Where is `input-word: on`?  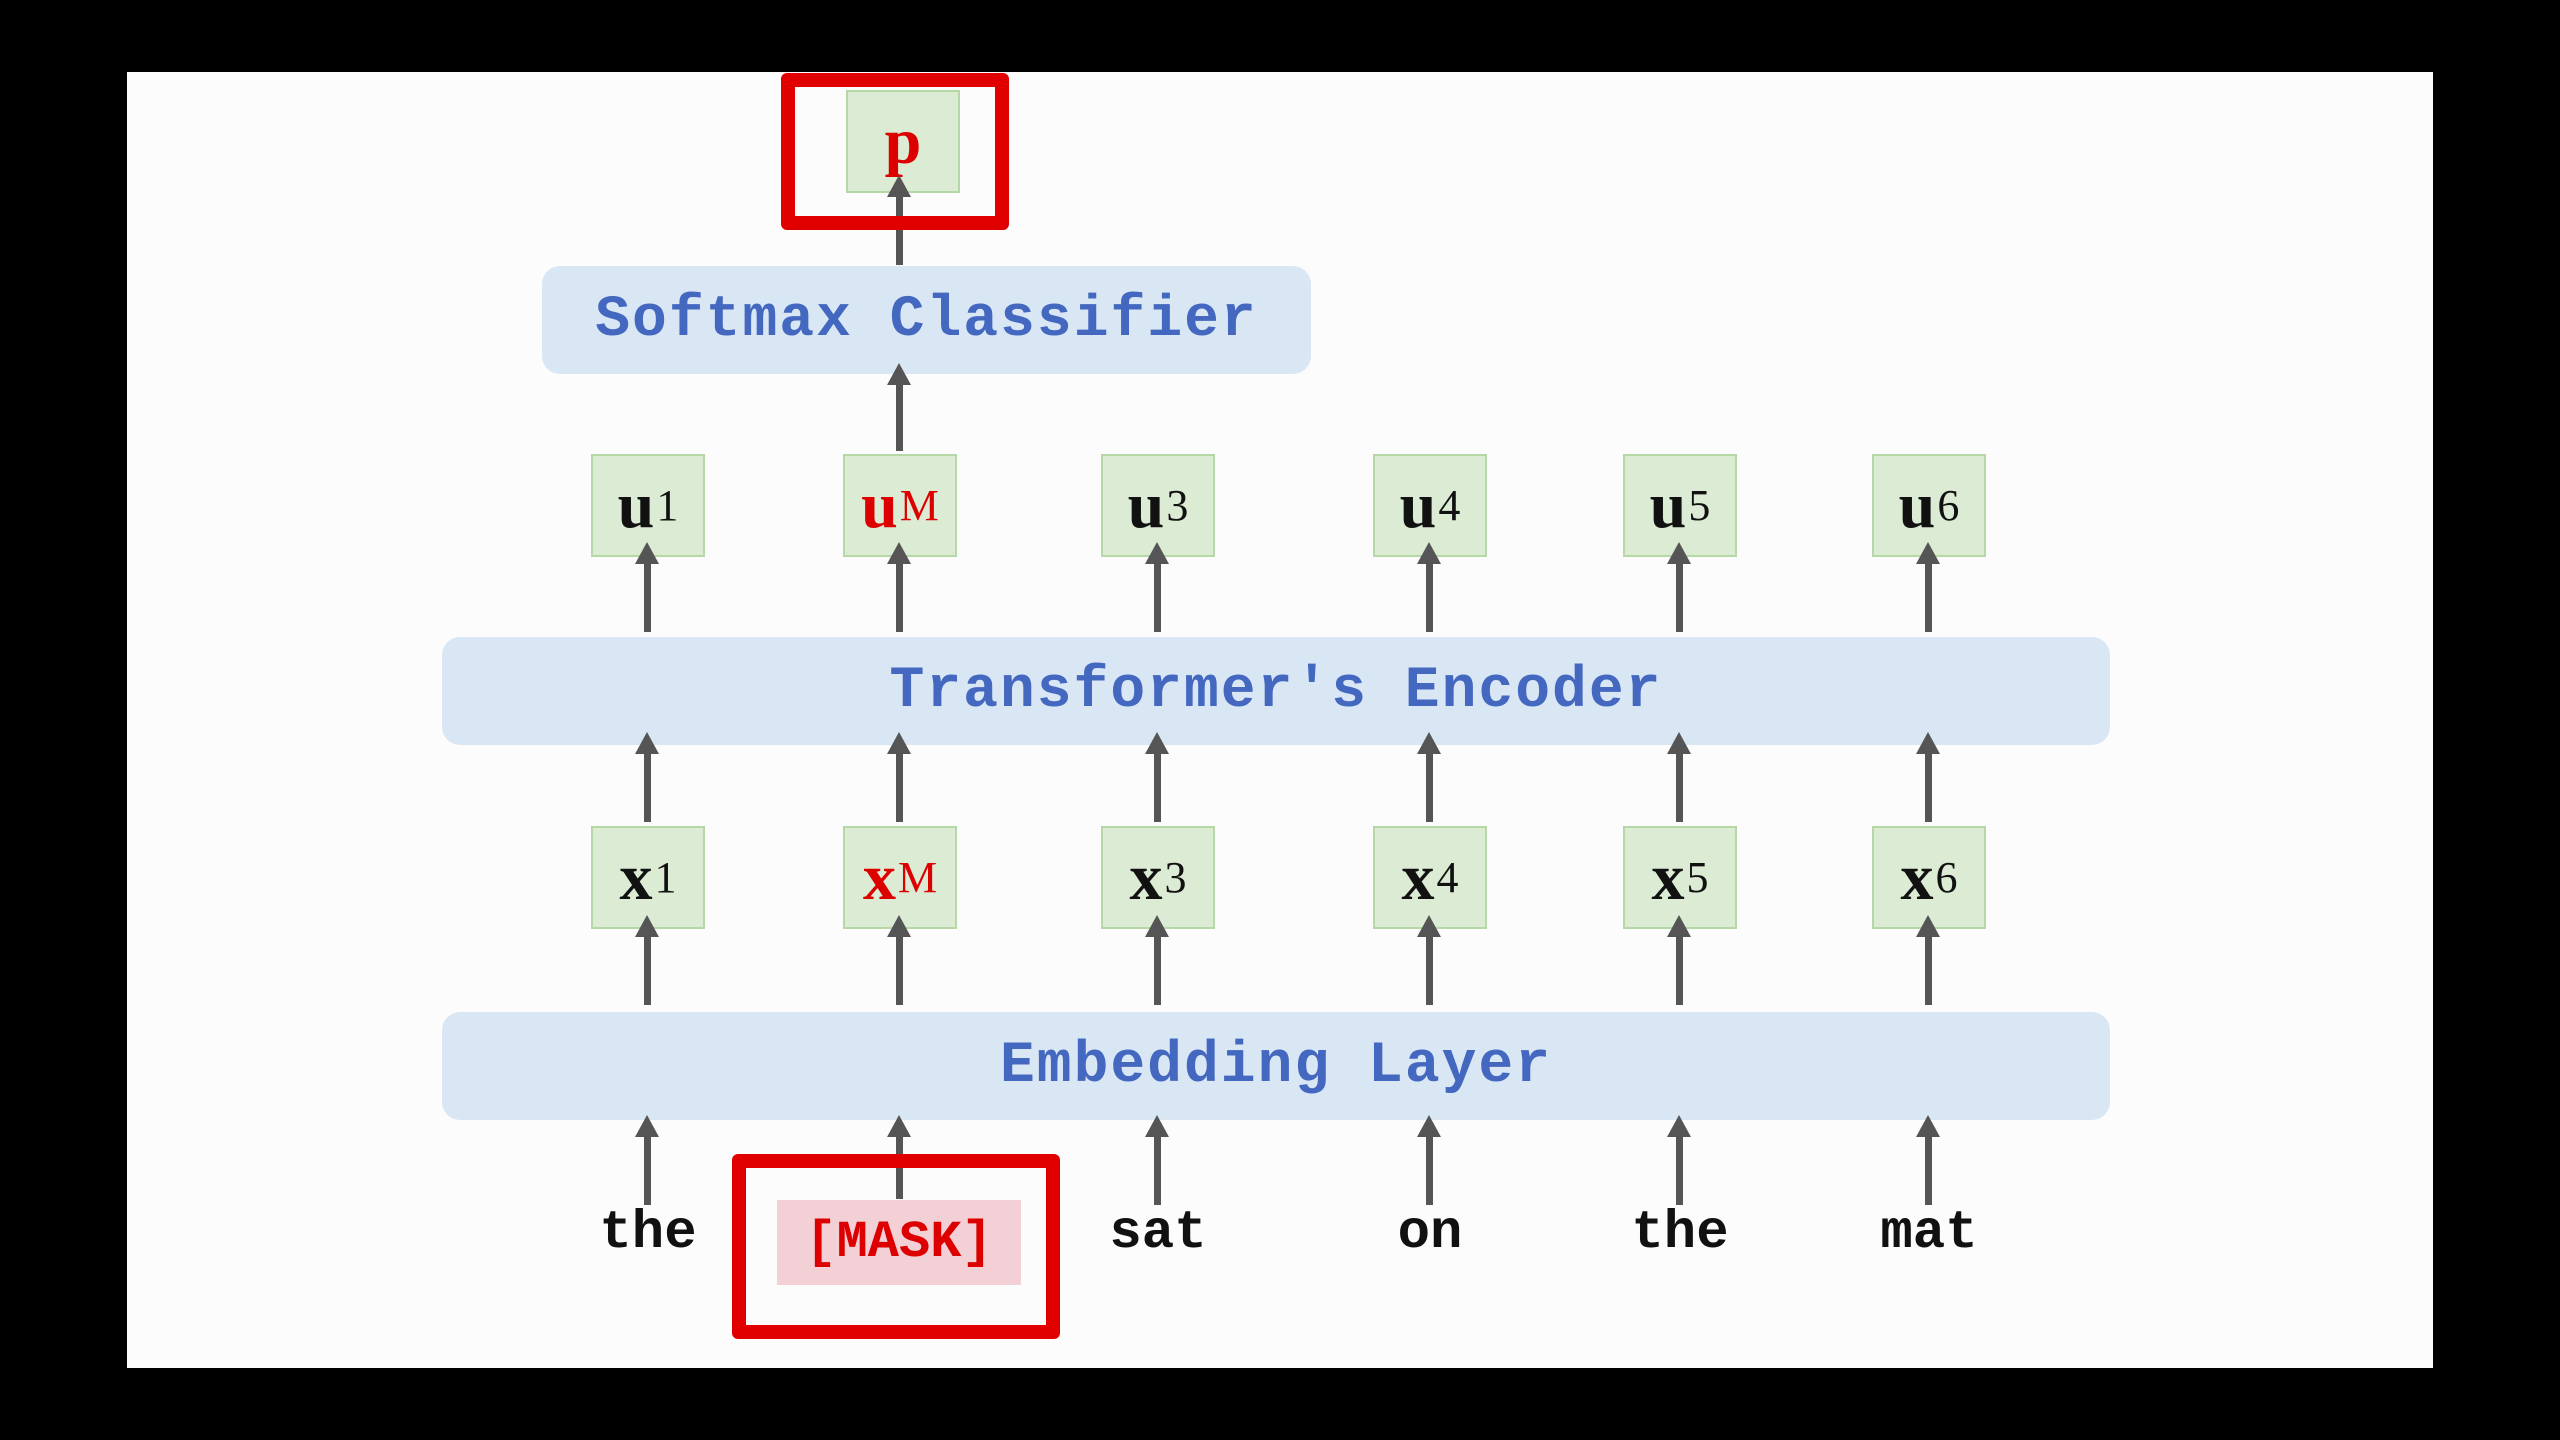 input-word: on is located at coordinates (1430, 1233).